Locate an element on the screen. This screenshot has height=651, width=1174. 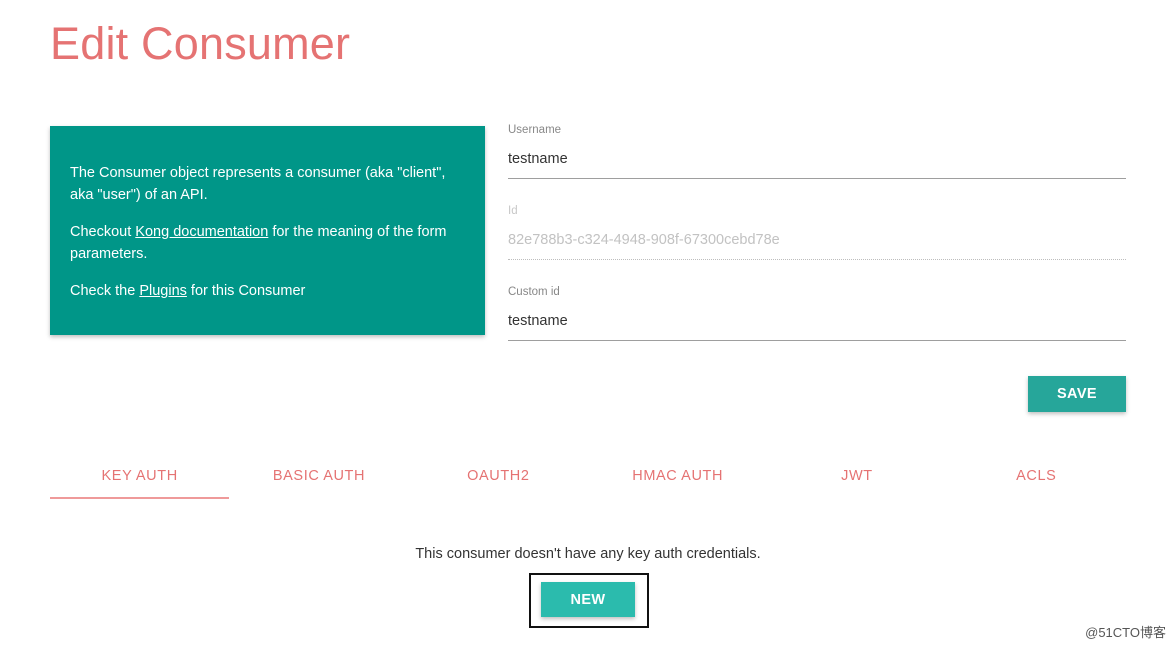
username-label: Username is located at coordinates (535, 130).